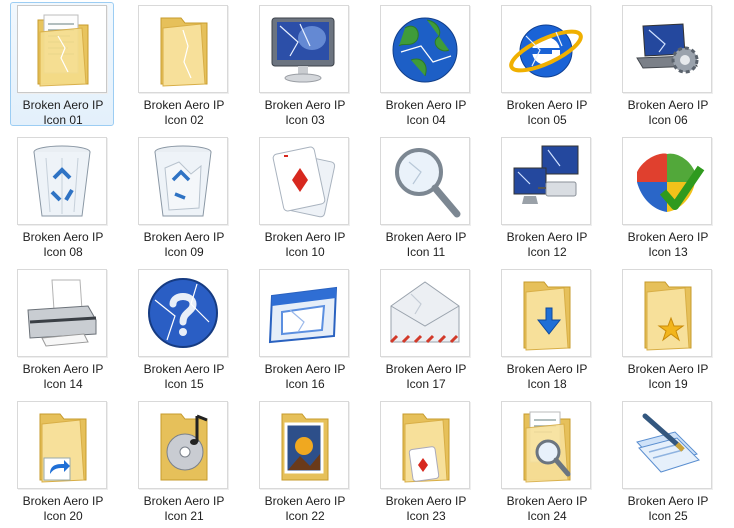 This screenshot has width=734, height=528. I want to click on file-item-icon-16: Broken Aero IP Icon 16, so click(304, 328).